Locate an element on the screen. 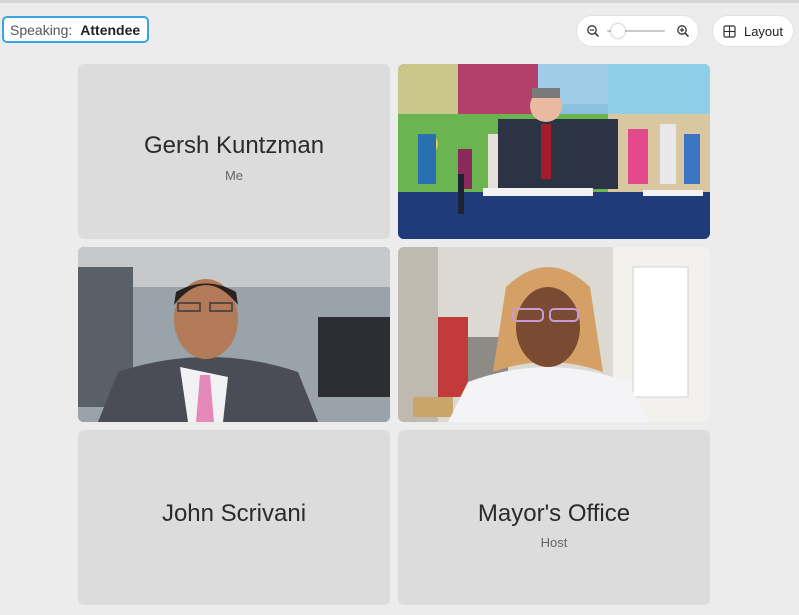 This screenshot has width=799, height=615. video-feed-car-participant is located at coordinates (234, 334).